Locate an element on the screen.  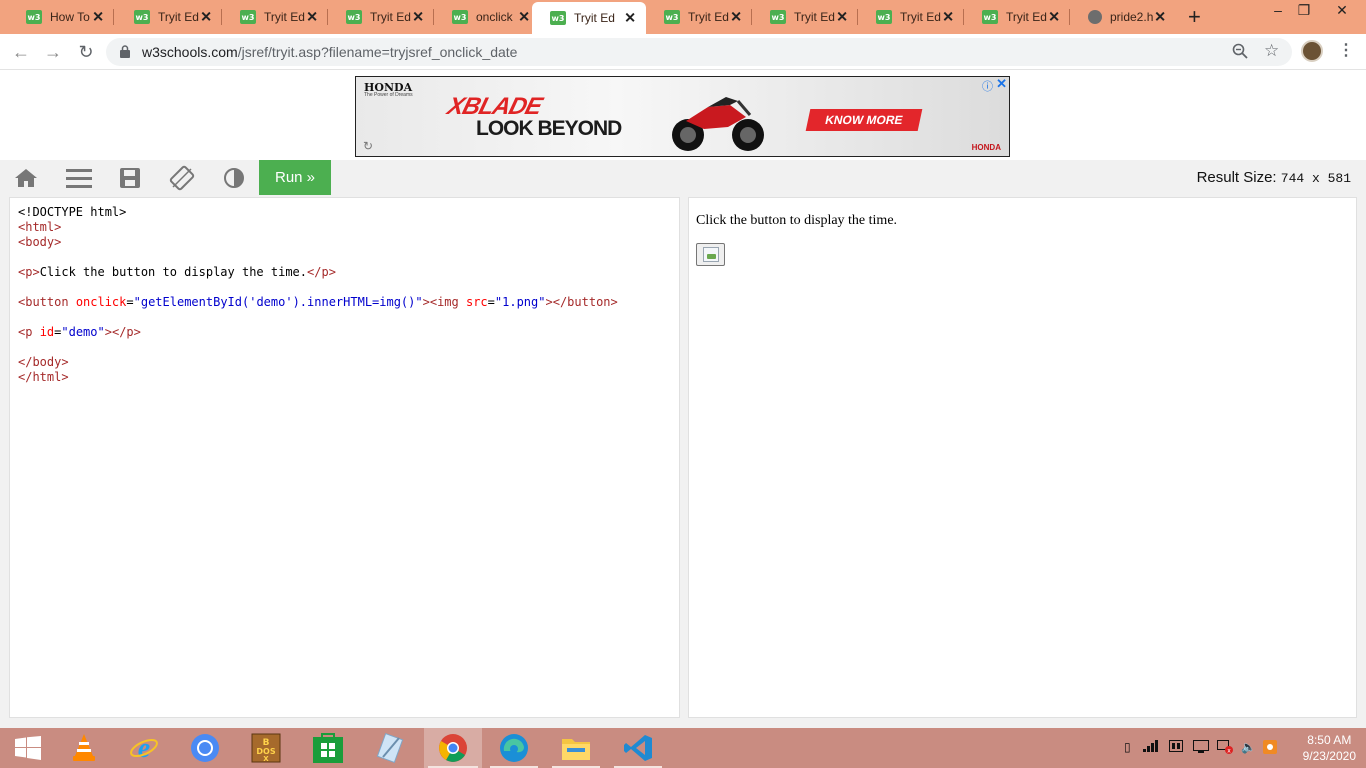
network-disconnected-icon: x is located at coordinates (1225, 748).